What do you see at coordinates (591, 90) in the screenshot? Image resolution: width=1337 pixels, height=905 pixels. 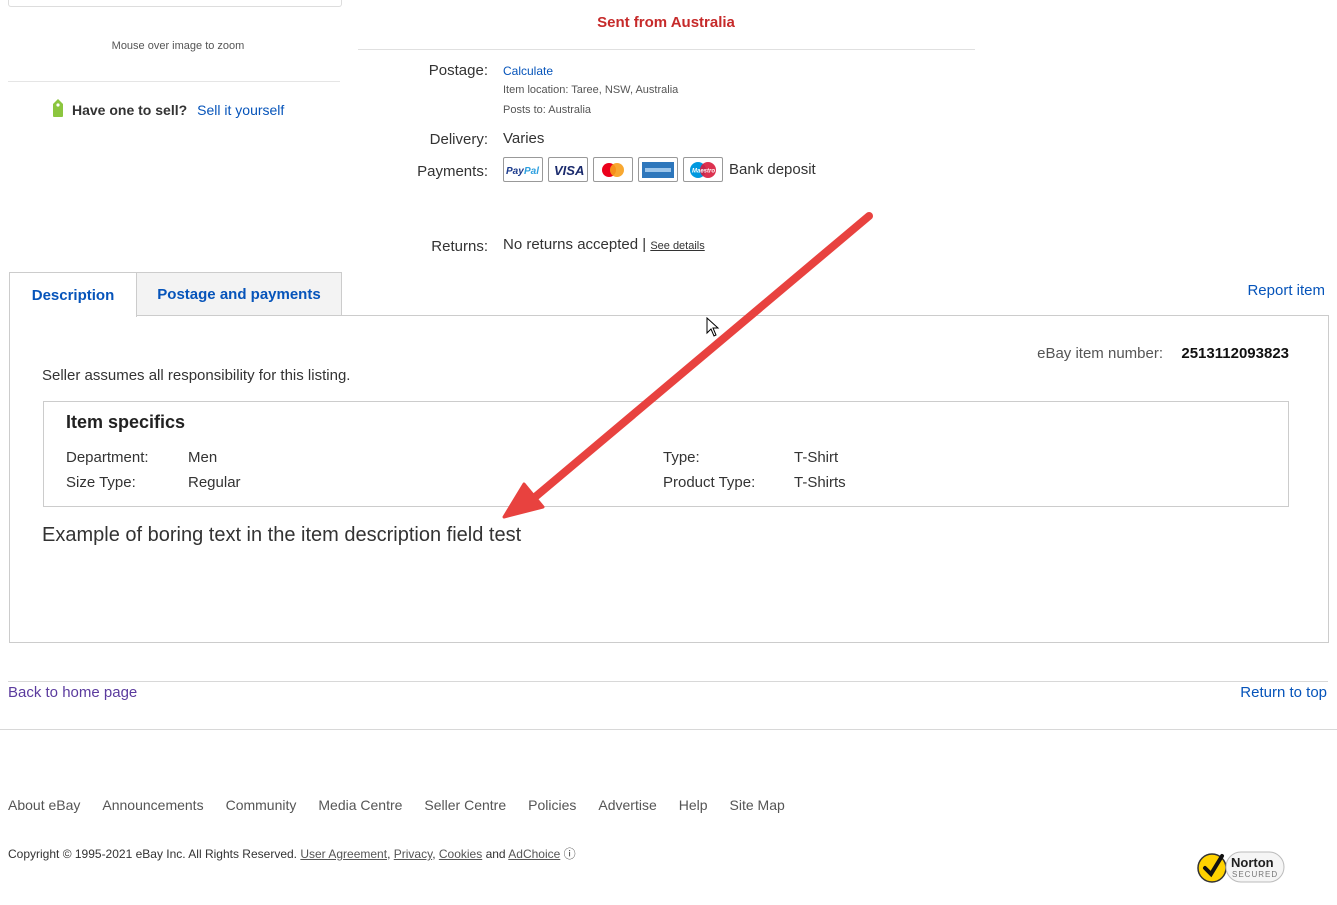 I see `item-location: Item location: Taree, NSW, Australia` at bounding box center [591, 90].